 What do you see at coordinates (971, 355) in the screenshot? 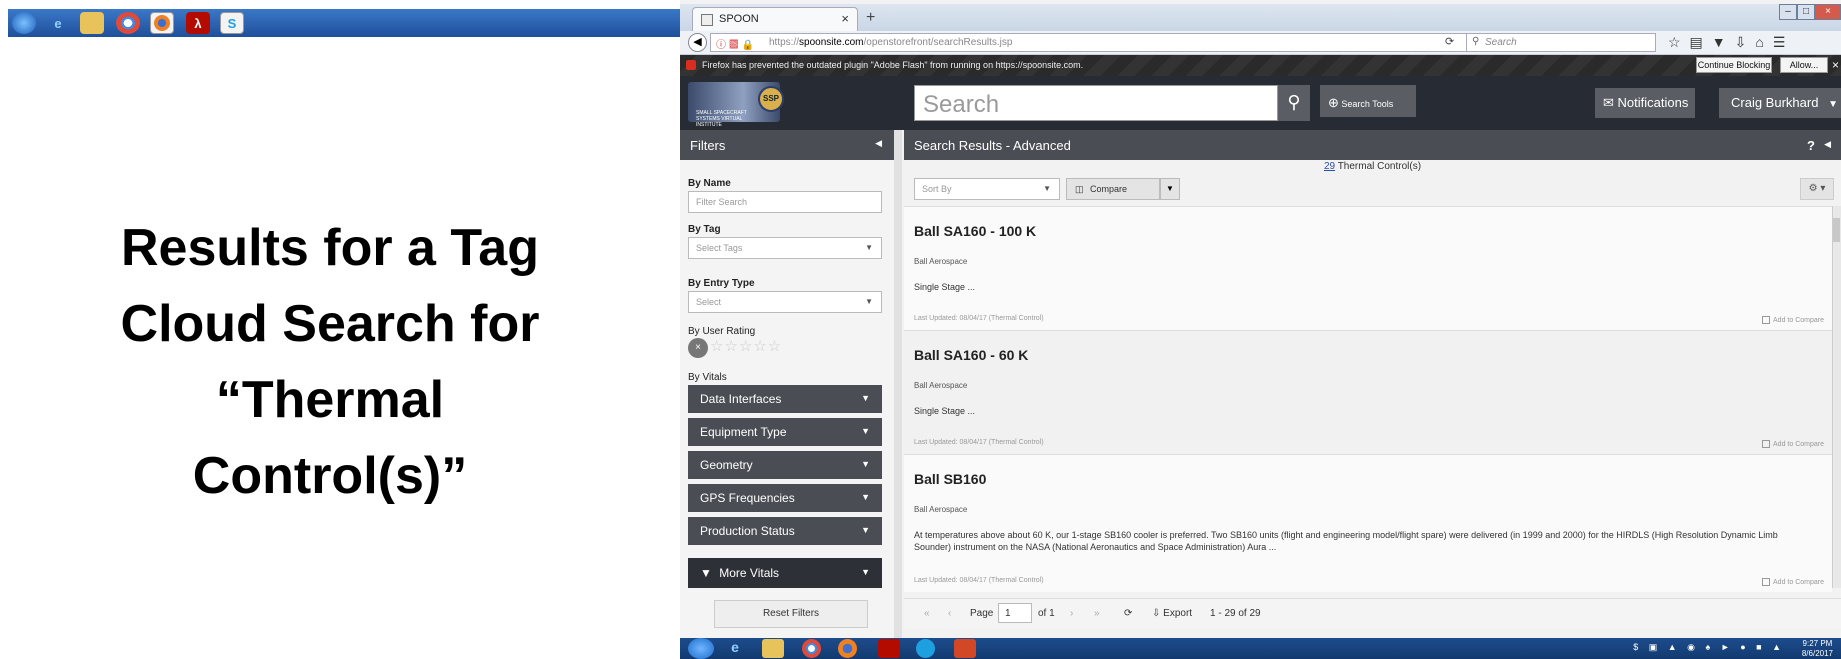
I see `result-title-link: Ball SA160 - 60 K` at bounding box center [971, 355].